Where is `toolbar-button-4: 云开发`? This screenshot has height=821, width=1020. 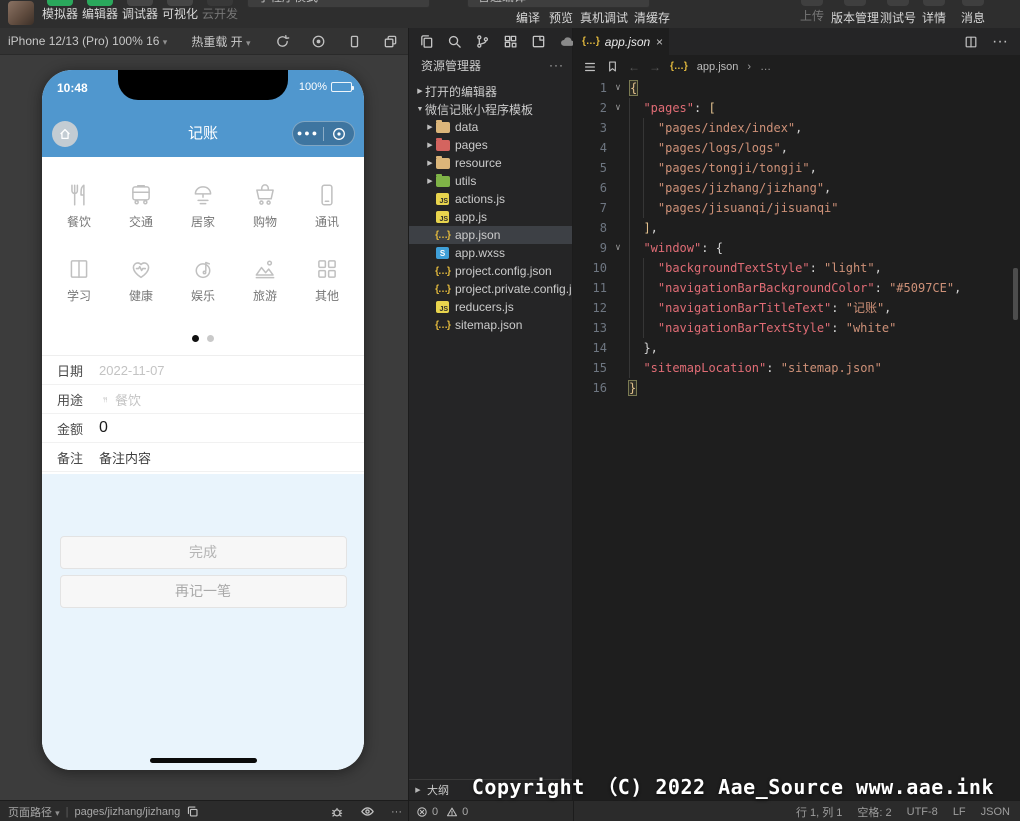 toolbar-button-4: 云开发 is located at coordinates (220, 10).